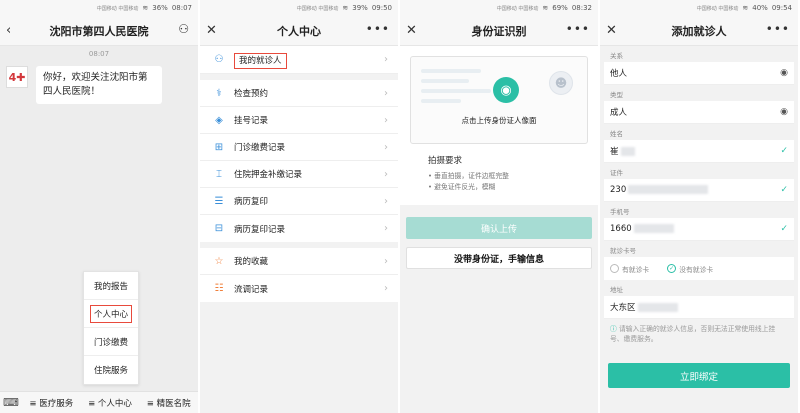 This screenshot has height=413, width=800. Describe the element at coordinates (299, 174) in the screenshot. I see `list-item-deposit-record: ⌶ 住院押金补缴记录 ›` at that location.